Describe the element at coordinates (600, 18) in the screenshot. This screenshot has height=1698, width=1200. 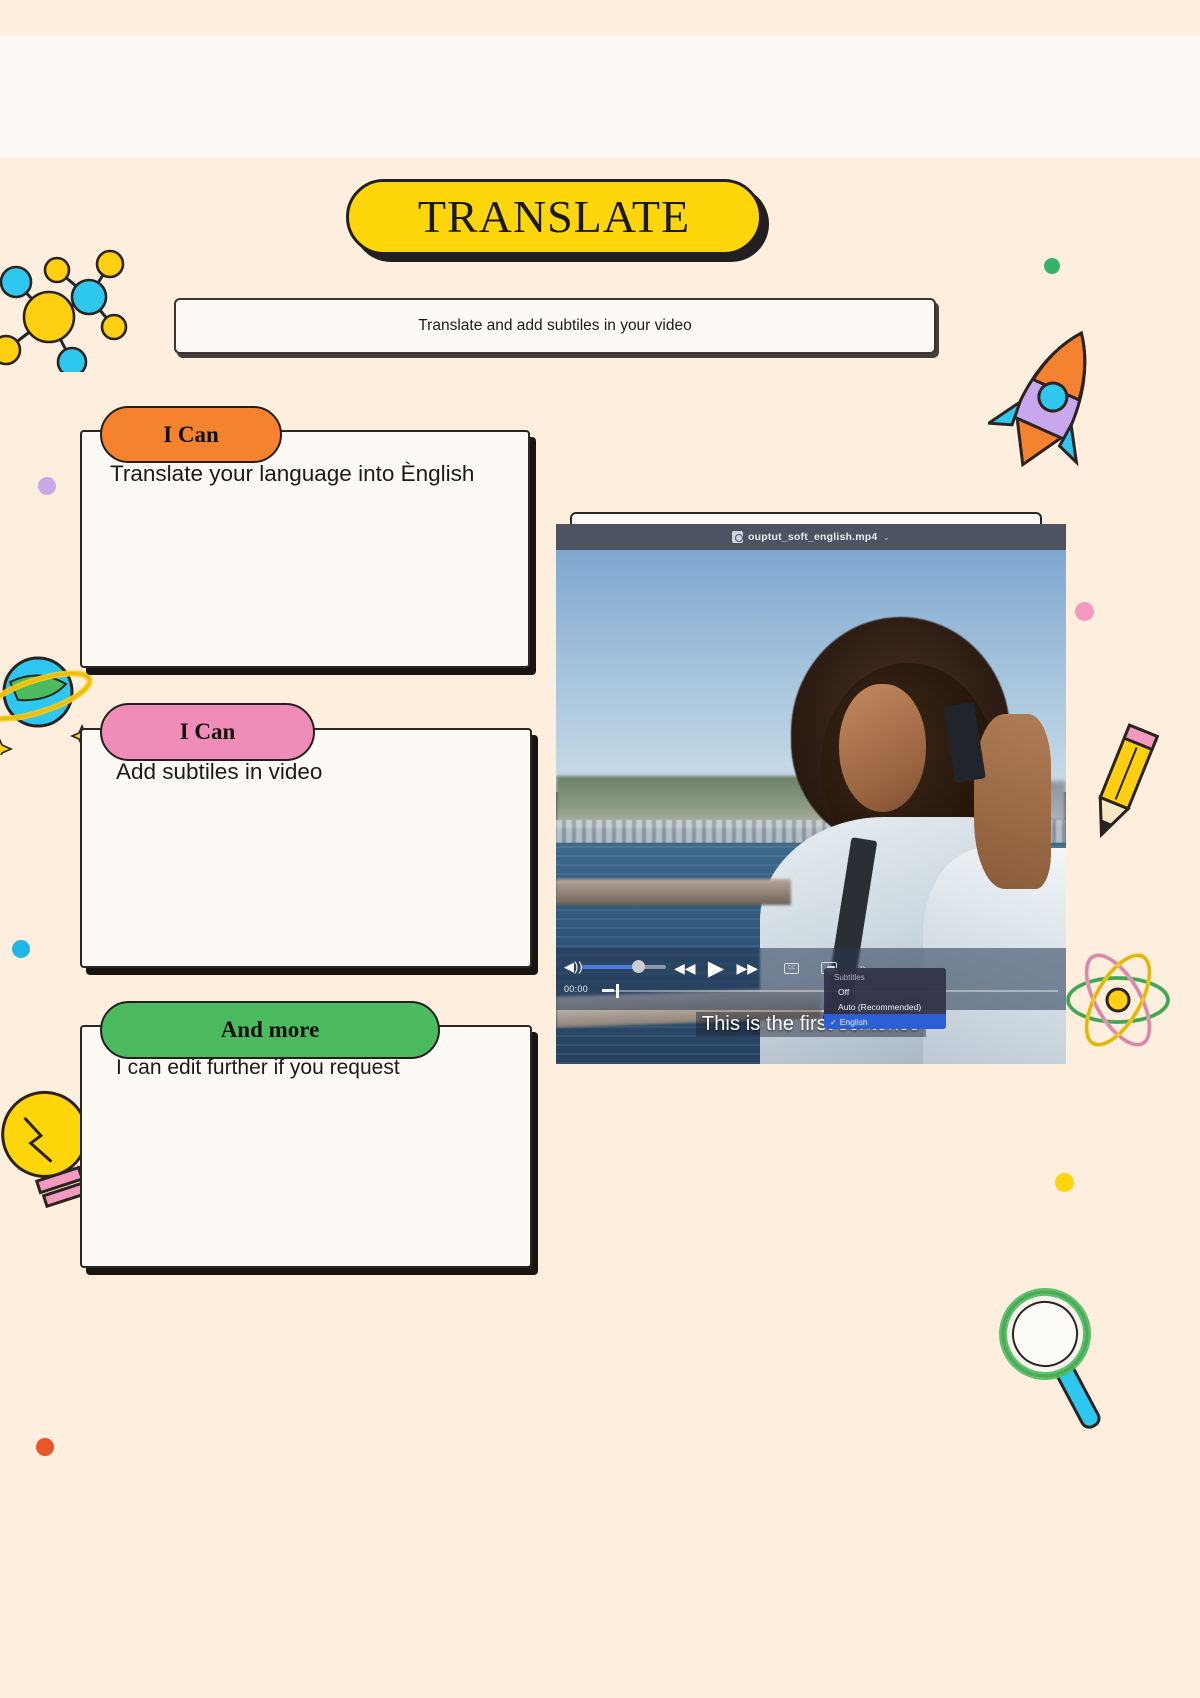
I see `background-band-top` at that location.